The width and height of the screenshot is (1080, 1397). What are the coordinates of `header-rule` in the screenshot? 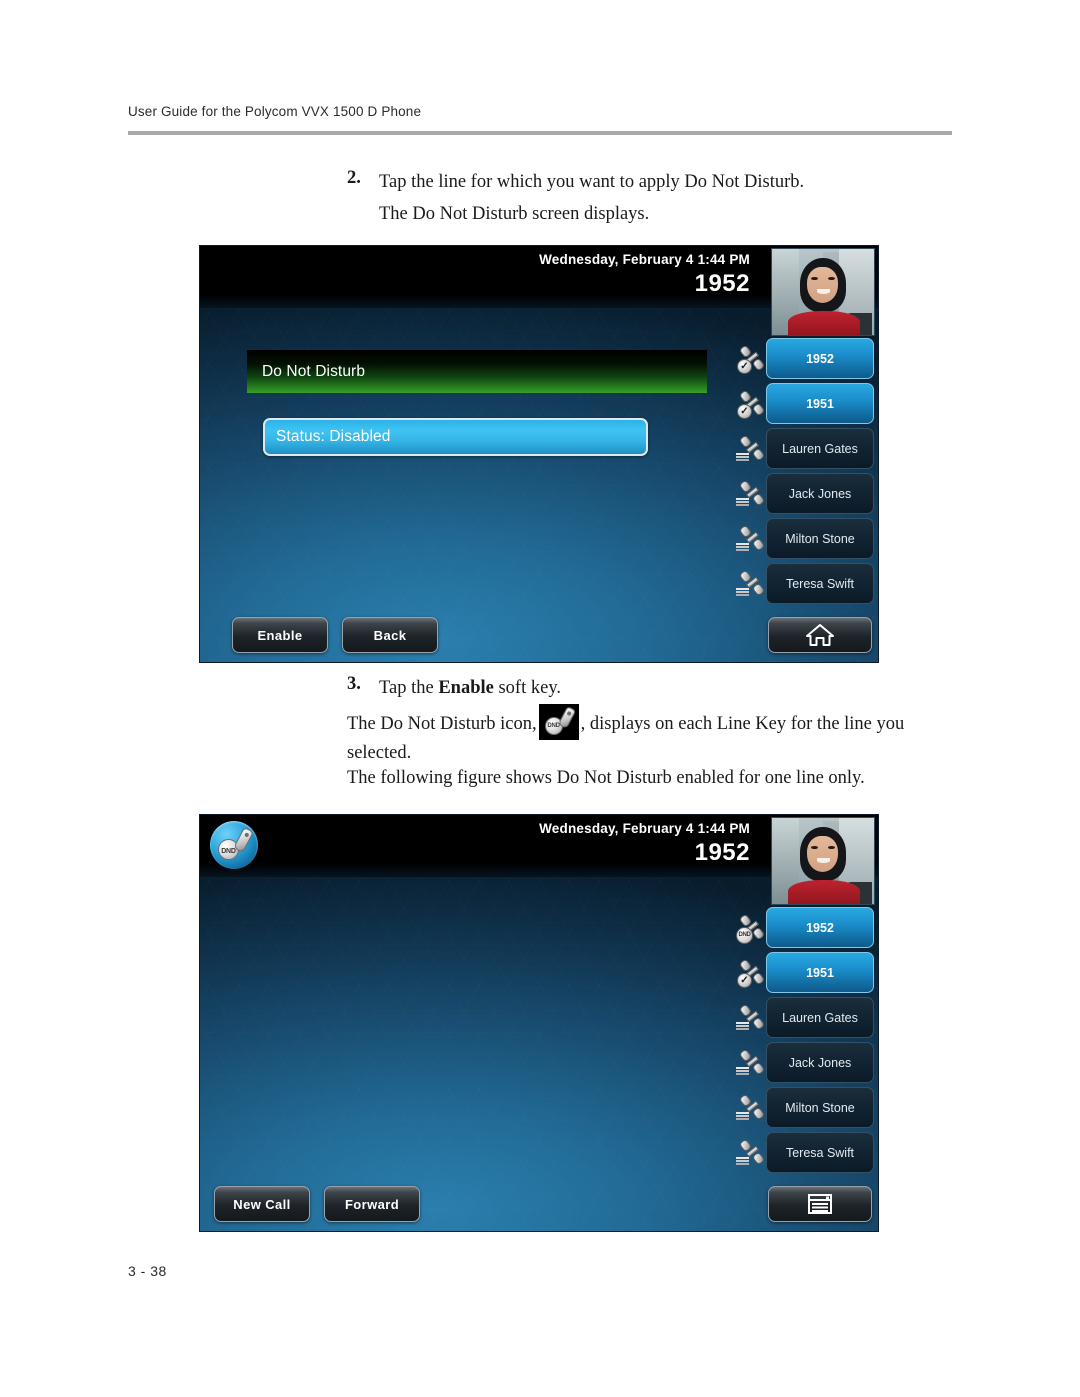 It's located at (540, 133).